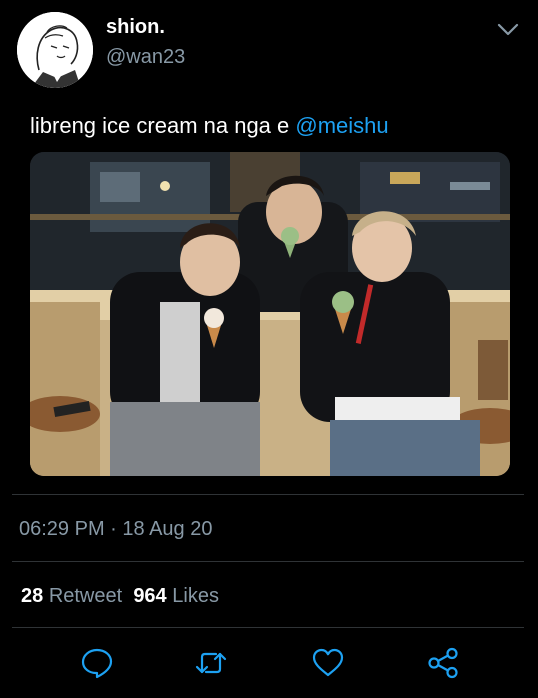 This screenshot has height=698, width=538. Describe the element at coordinates (195, 596) in the screenshot. I see `likes-label: Likes` at that location.